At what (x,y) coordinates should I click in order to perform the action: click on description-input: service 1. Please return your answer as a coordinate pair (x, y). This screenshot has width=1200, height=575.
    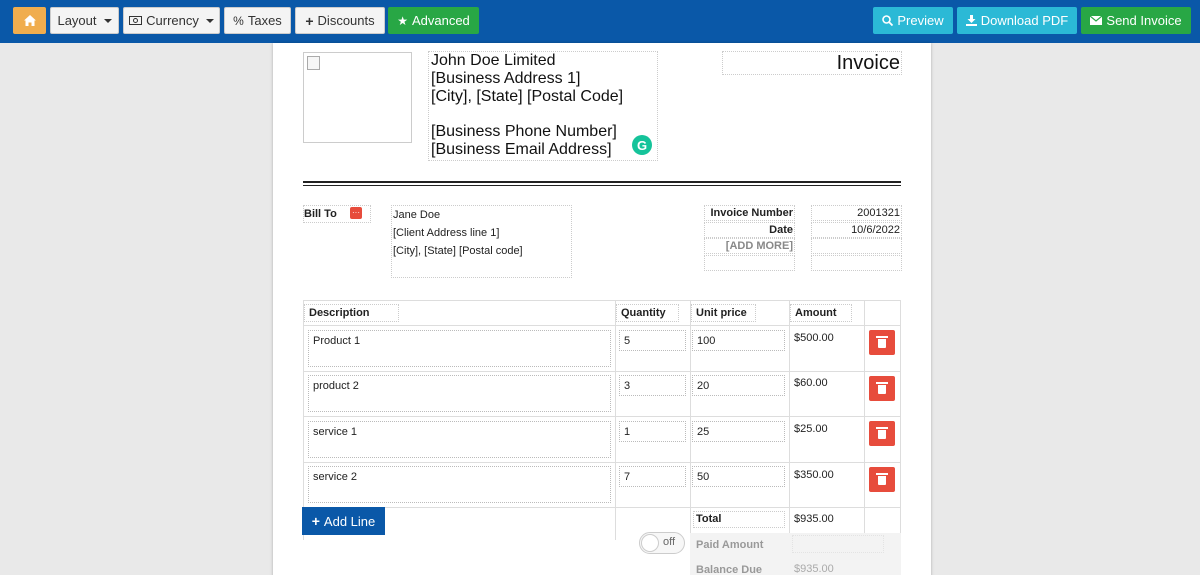
    Looking at the image, I should click on (459, 439).